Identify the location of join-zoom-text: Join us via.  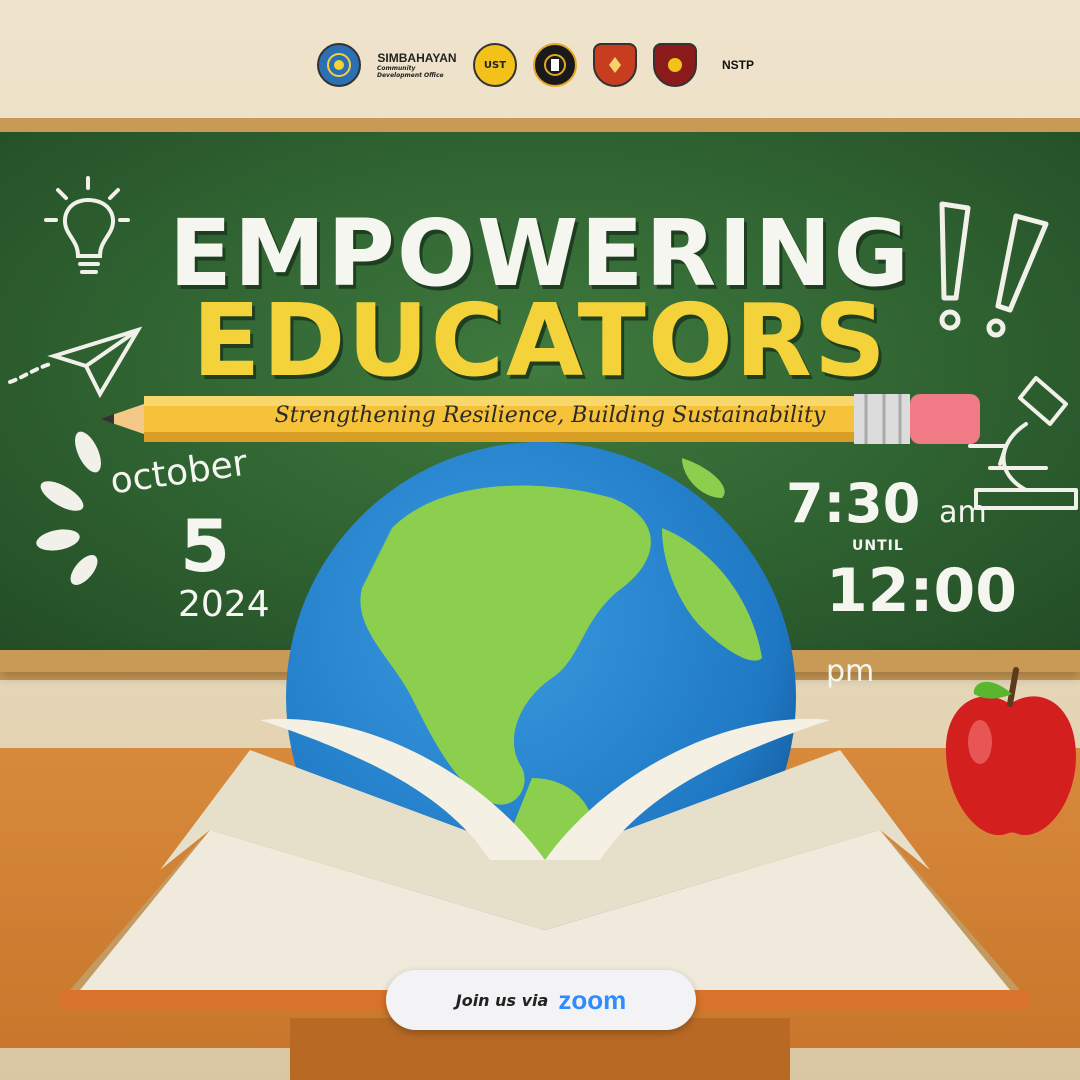
(502, 1000).